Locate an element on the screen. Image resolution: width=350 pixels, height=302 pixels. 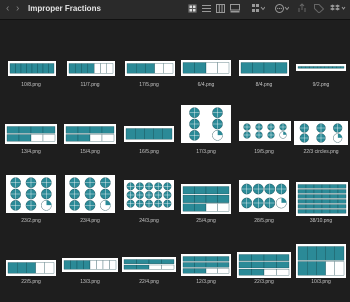
list-view-icon is located at coordinates (206, 8).